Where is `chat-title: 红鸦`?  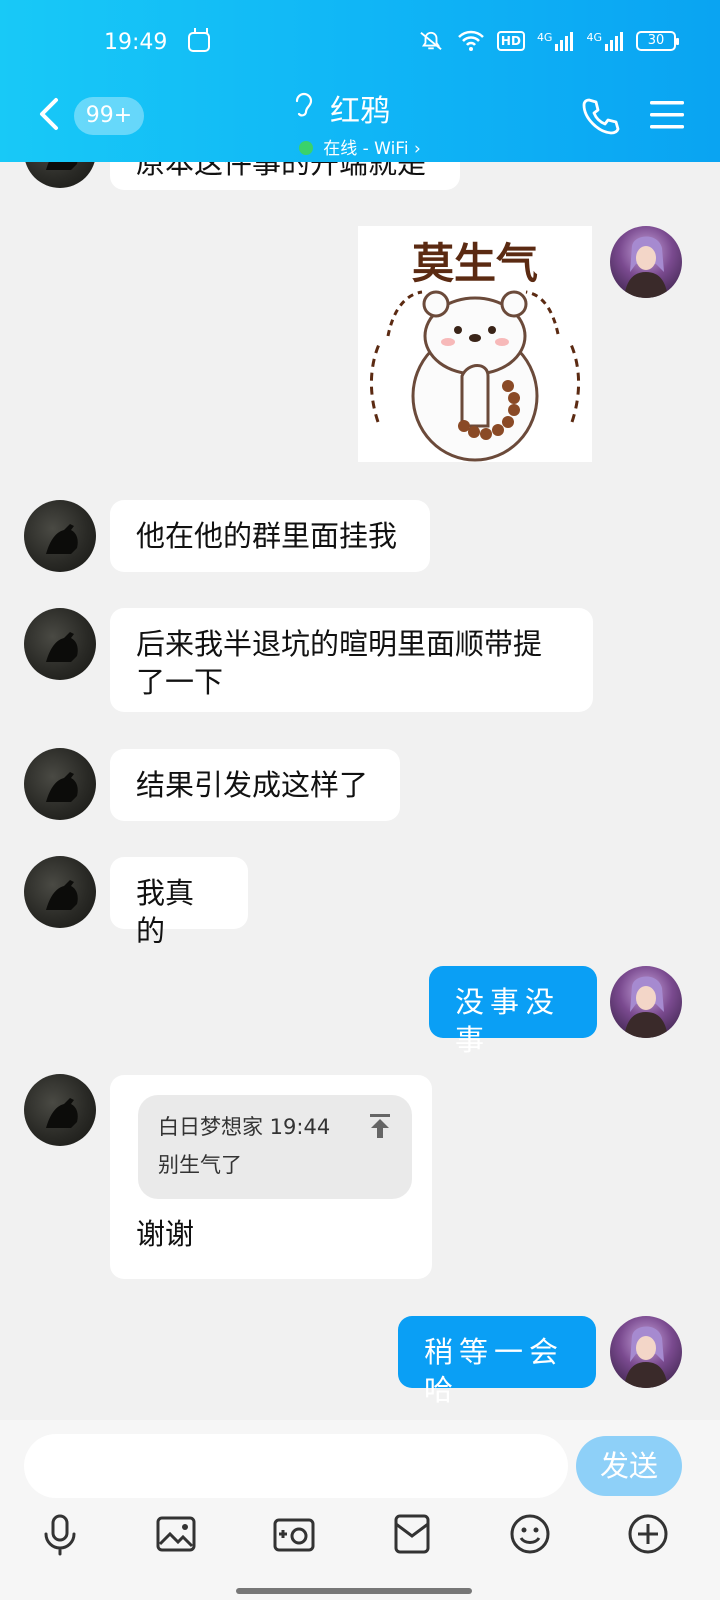 chat-title: 红鸦 is located at coordinates (342, 108).